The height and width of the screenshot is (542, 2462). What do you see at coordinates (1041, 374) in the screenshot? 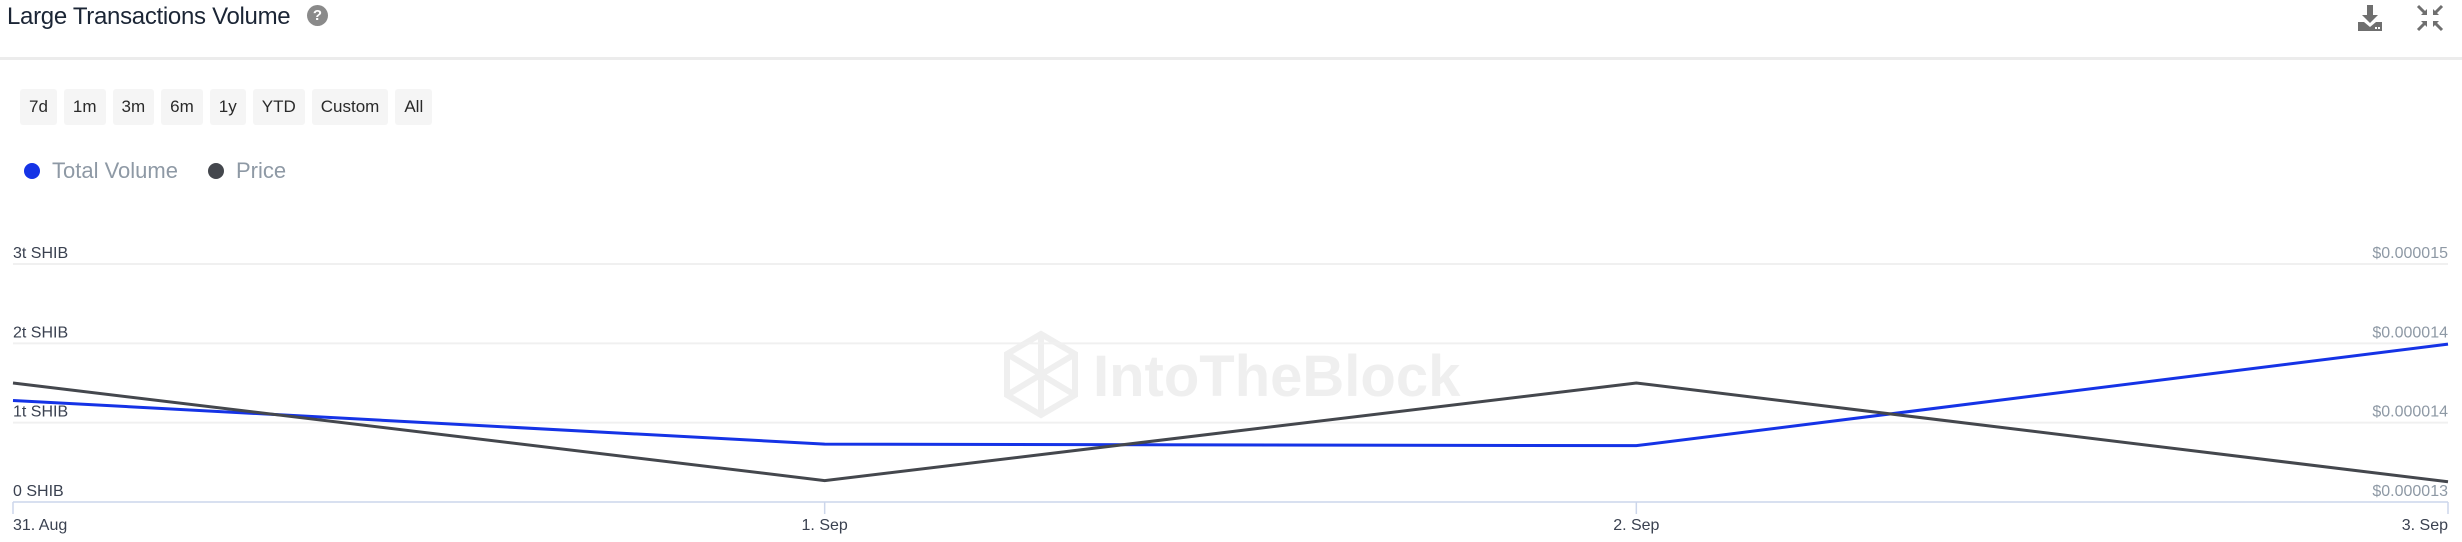
I see `watermark-logo-icon` at bounding box center [1041, 374].